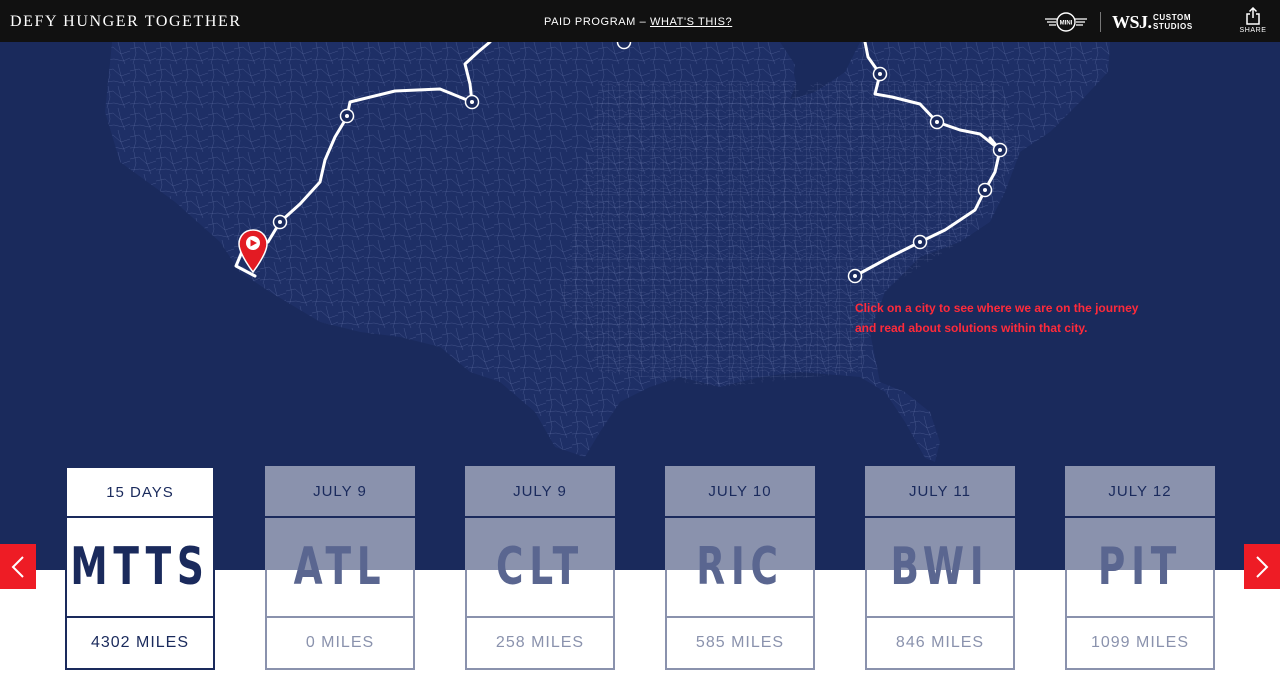 The image size is (1280, 698). I want to click on card-code: MTTS, so click(140, 567).